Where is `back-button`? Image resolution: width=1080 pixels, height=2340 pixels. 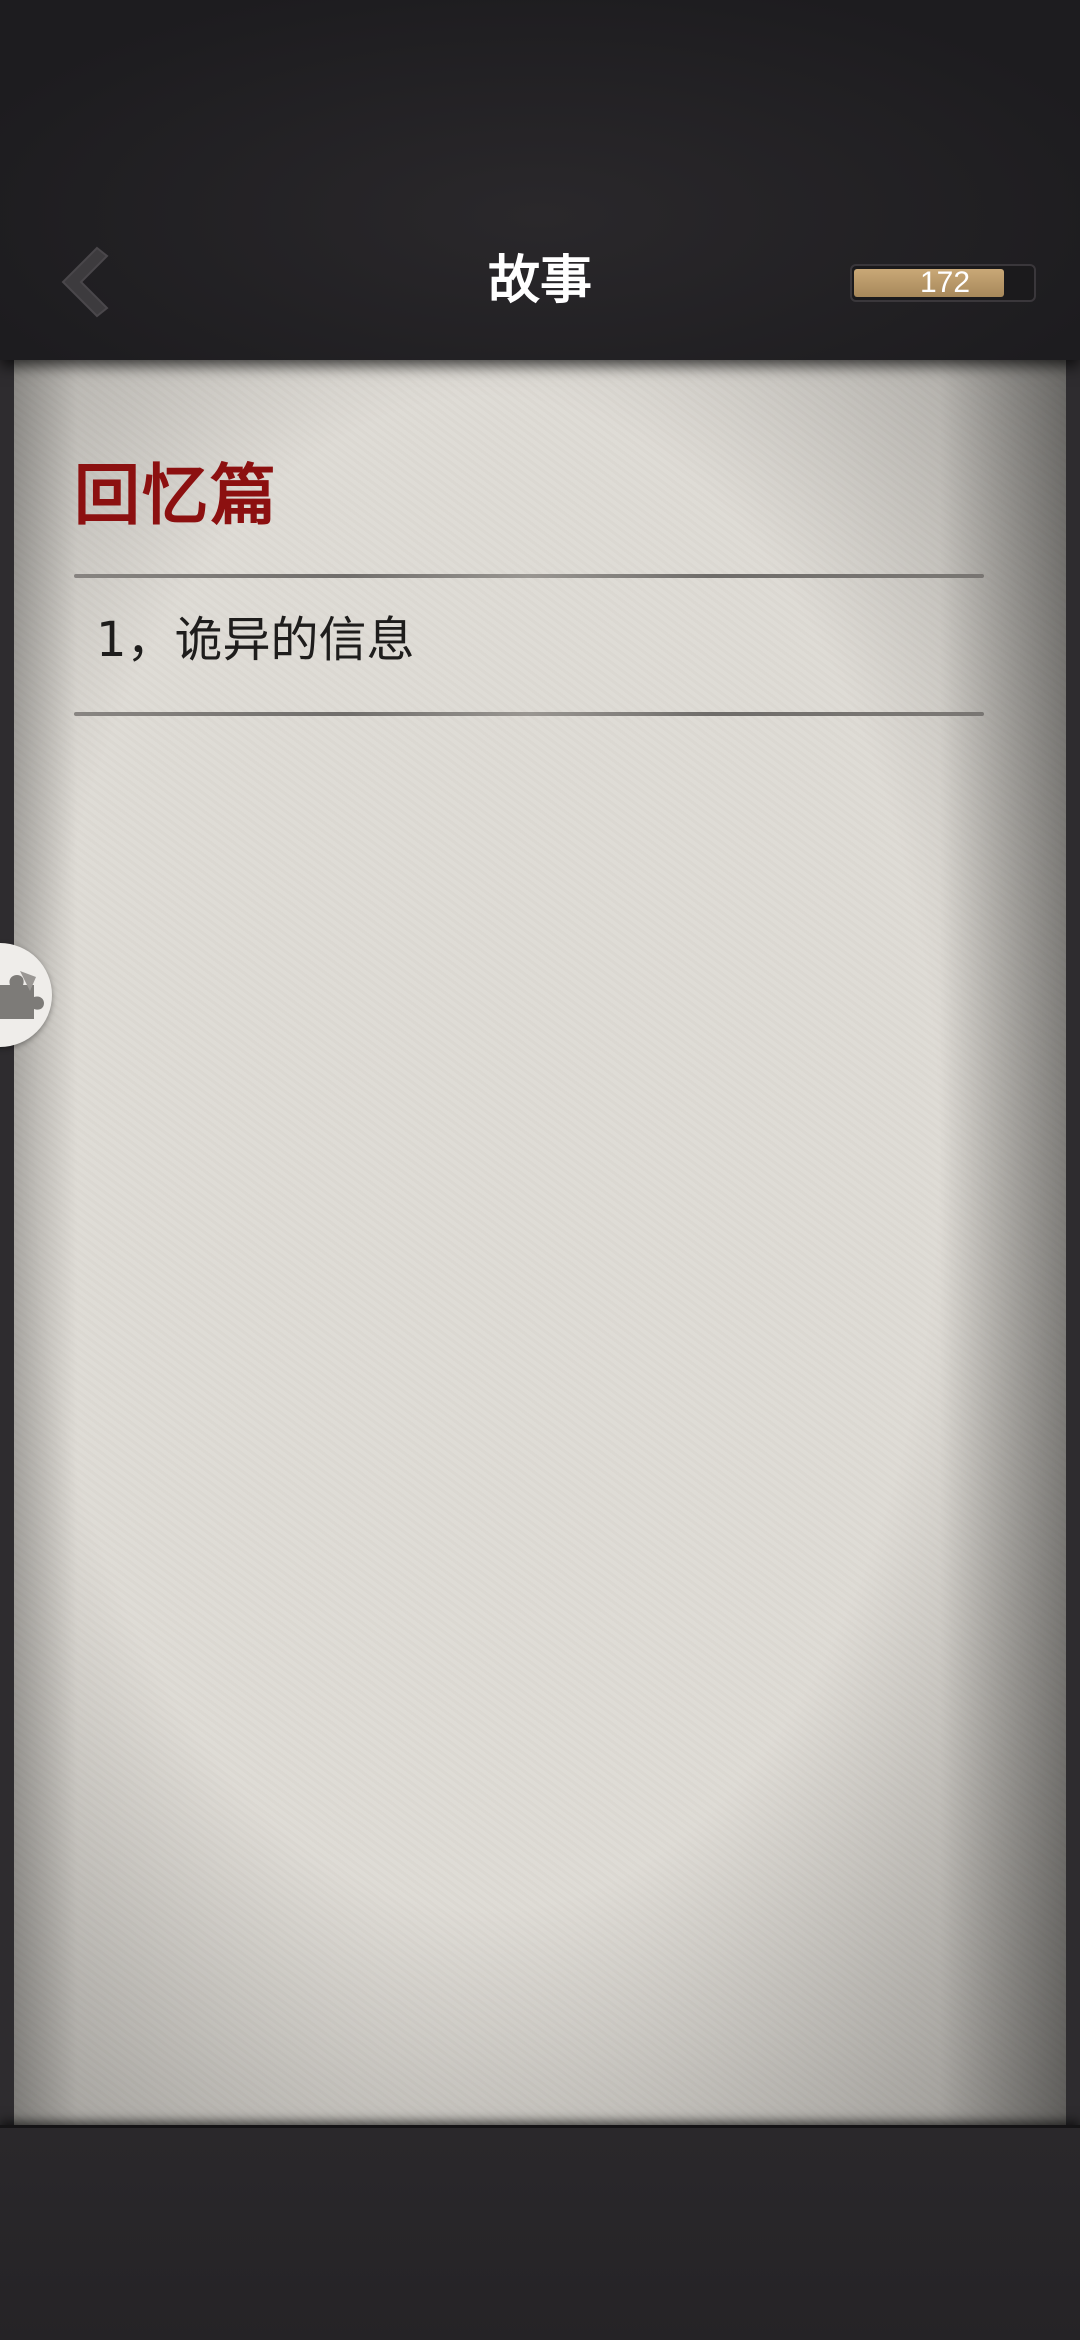 back-button is located at coordinates (85, 282).